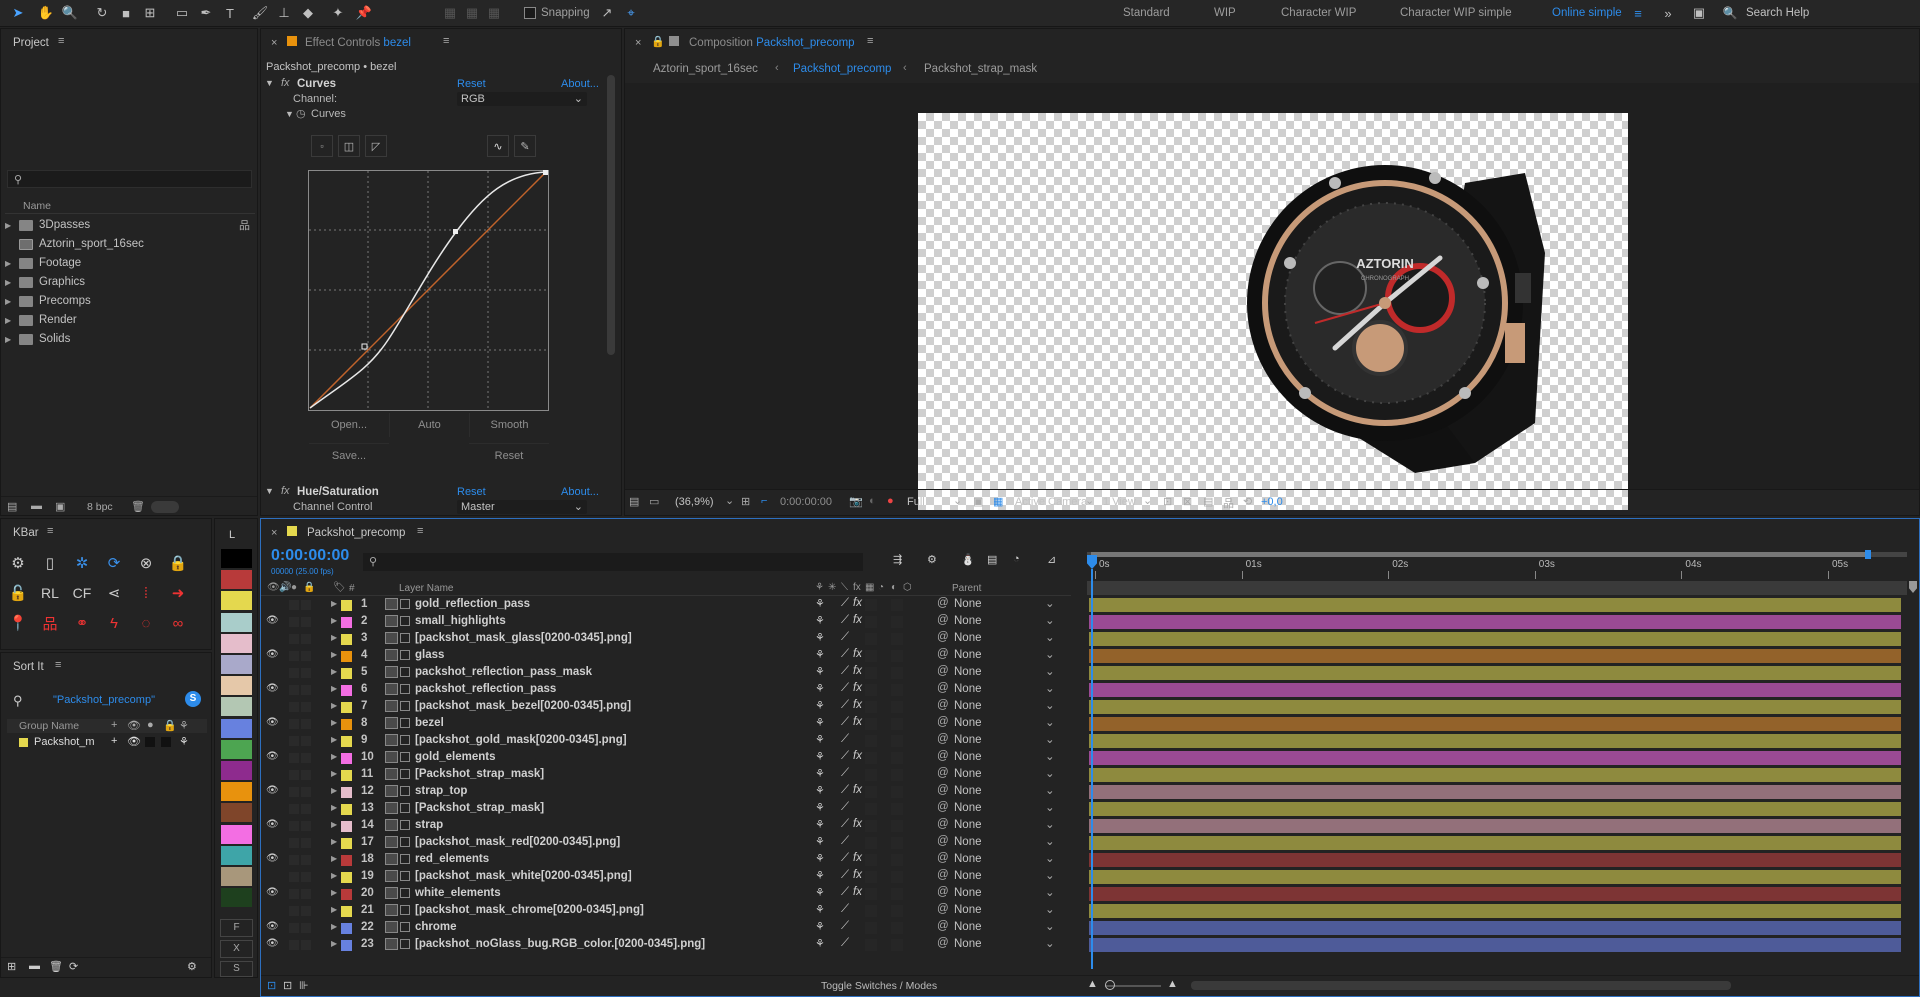 Image resolution: width=1920 pixels, height=997 pixels. Describe the element at coordinates (364, 13) in the screenshot. I see `puppet-pin-tool-icon: 📌` at that location.